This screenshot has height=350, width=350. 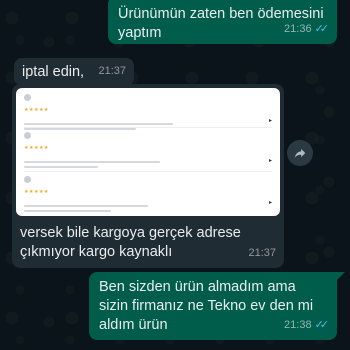 I want to click on forward-share-icon, so click(x=300, y=153).